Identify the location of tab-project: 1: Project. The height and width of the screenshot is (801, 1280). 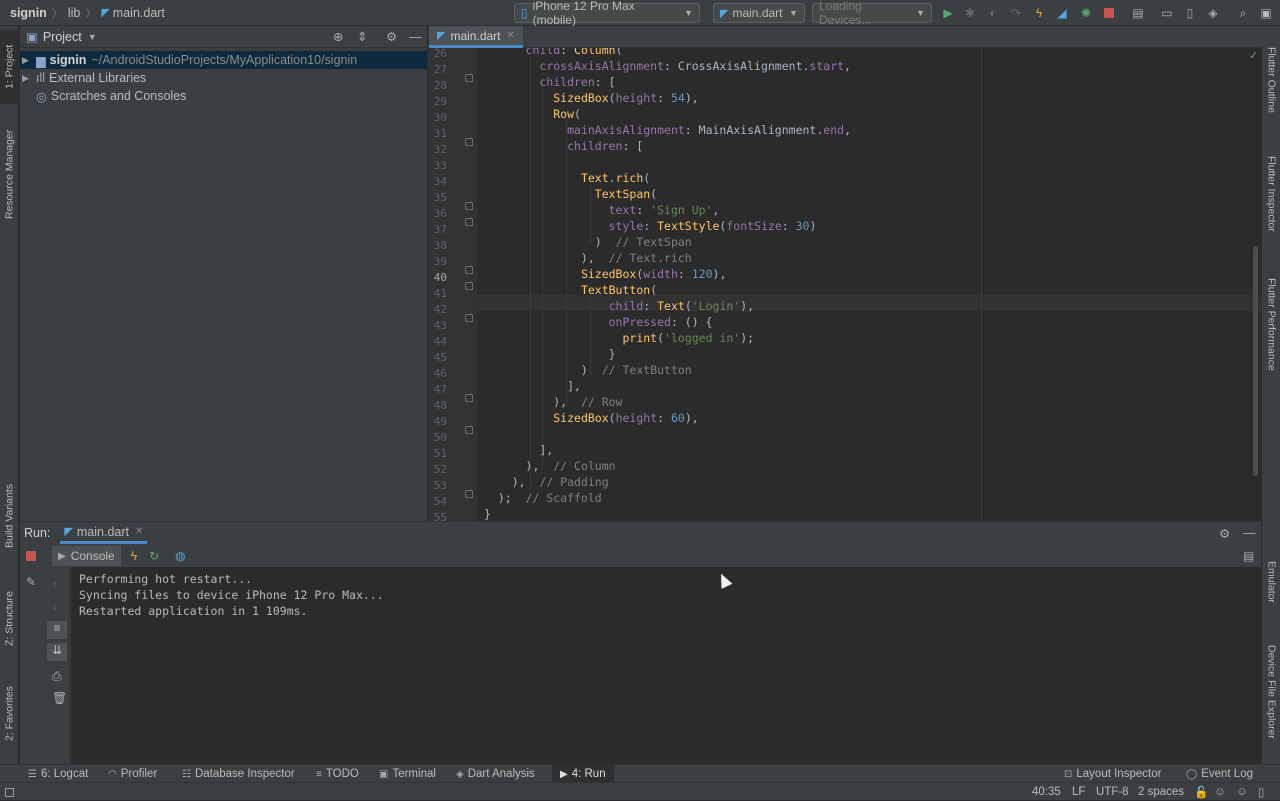
(9, 67).